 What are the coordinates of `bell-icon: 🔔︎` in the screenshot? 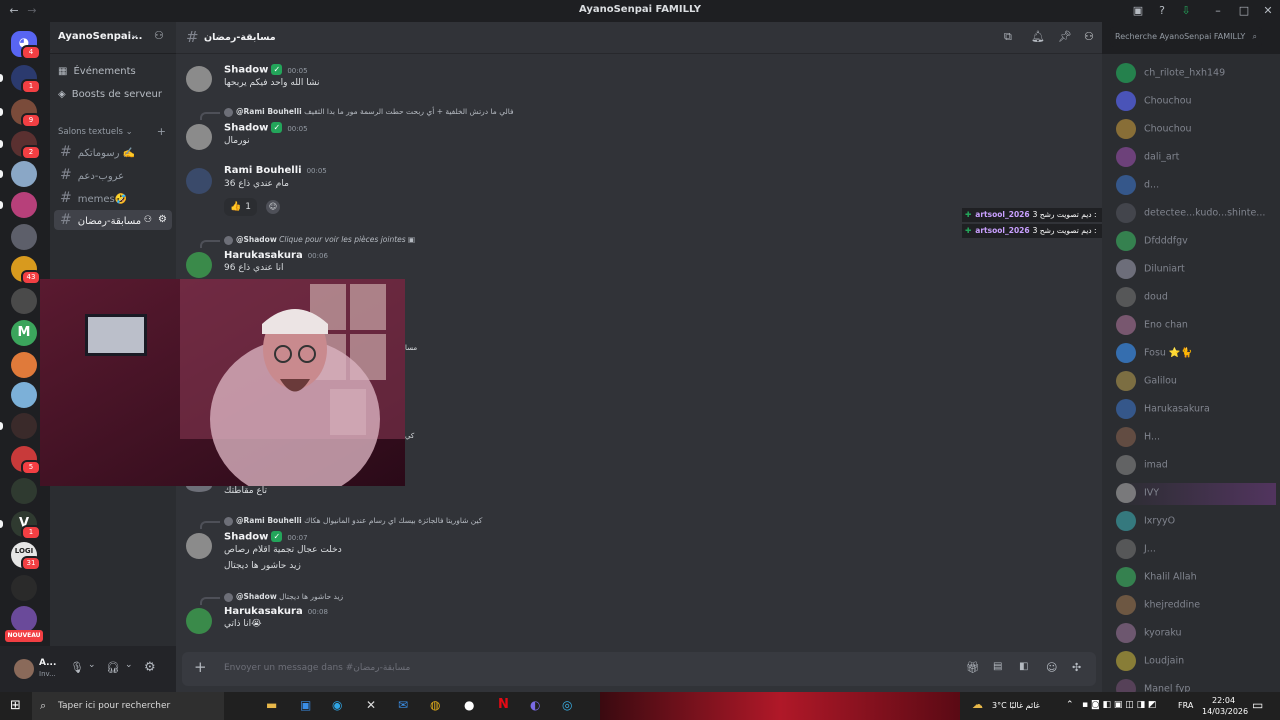 It's located at (1038, 36).